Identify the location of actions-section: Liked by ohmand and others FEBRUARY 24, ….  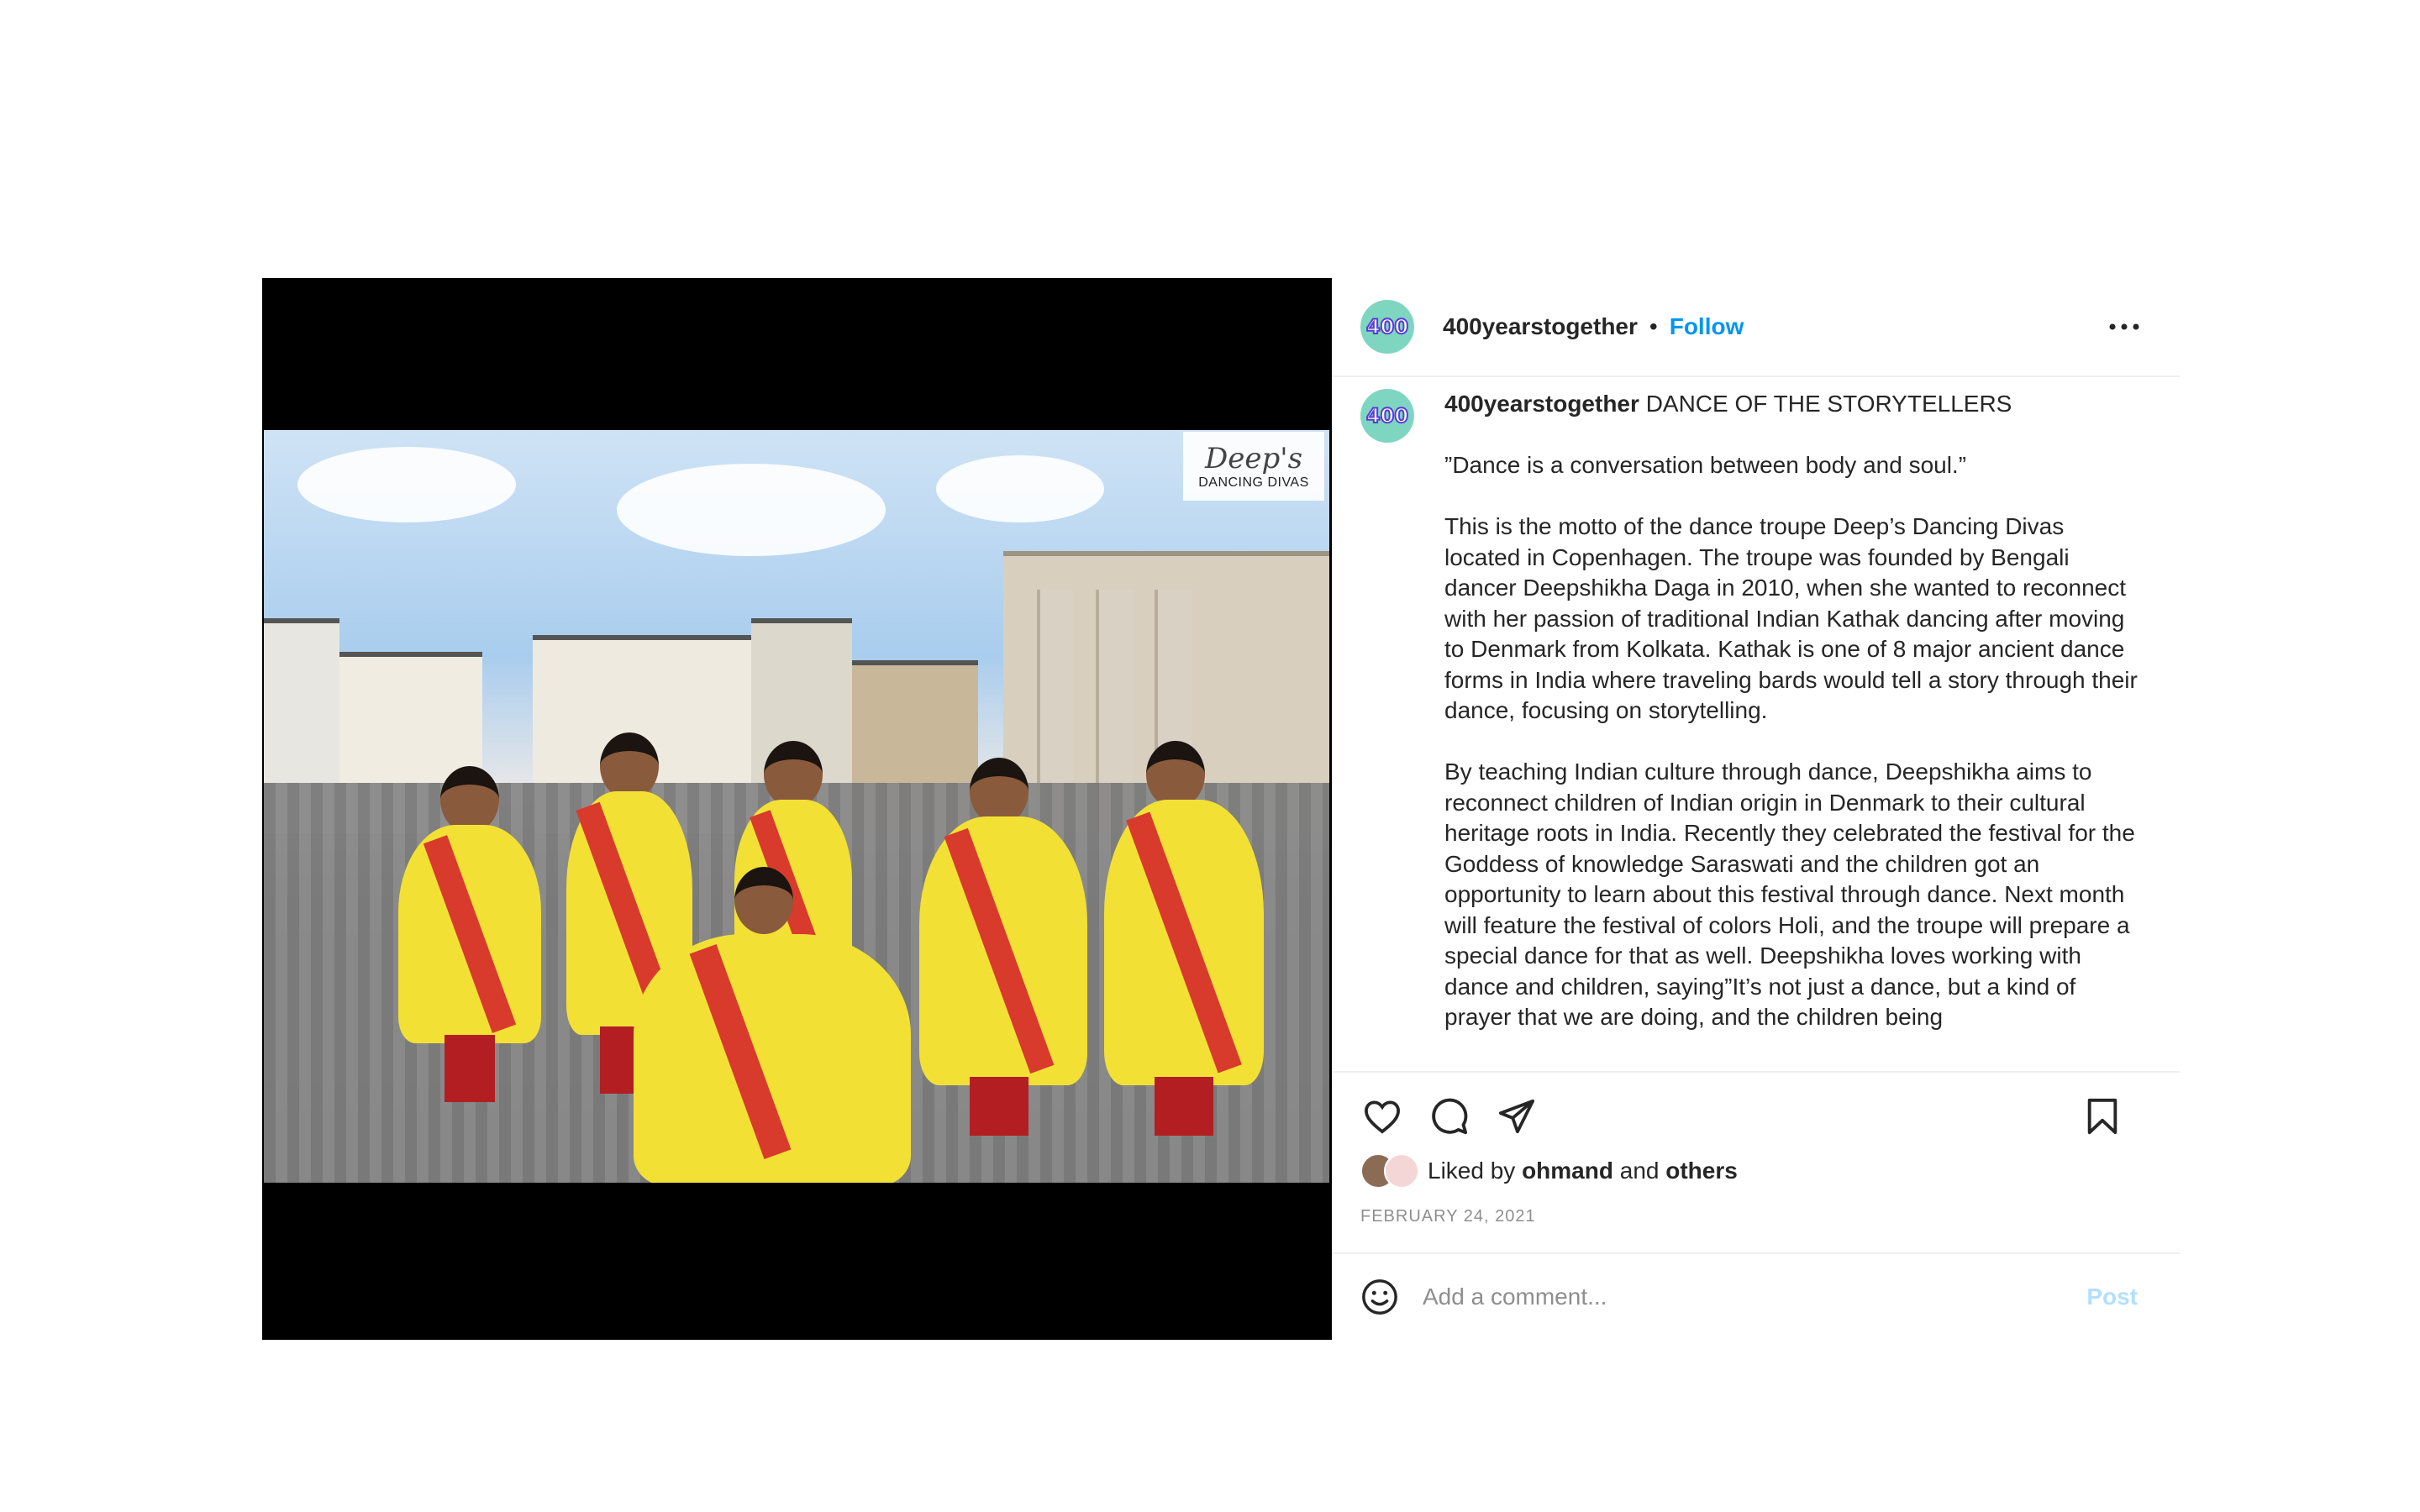
(1756, 1167).